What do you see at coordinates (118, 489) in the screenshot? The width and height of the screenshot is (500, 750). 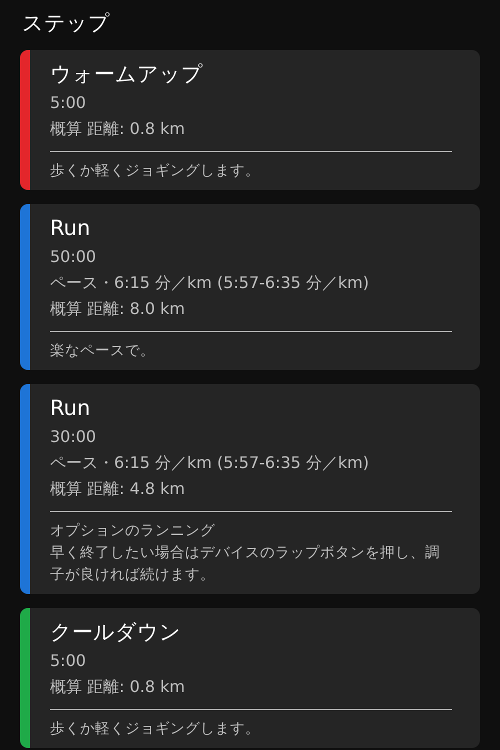 I see `step-detail: 概算 距離: 4.8 km` at bounding box center [118, 489].